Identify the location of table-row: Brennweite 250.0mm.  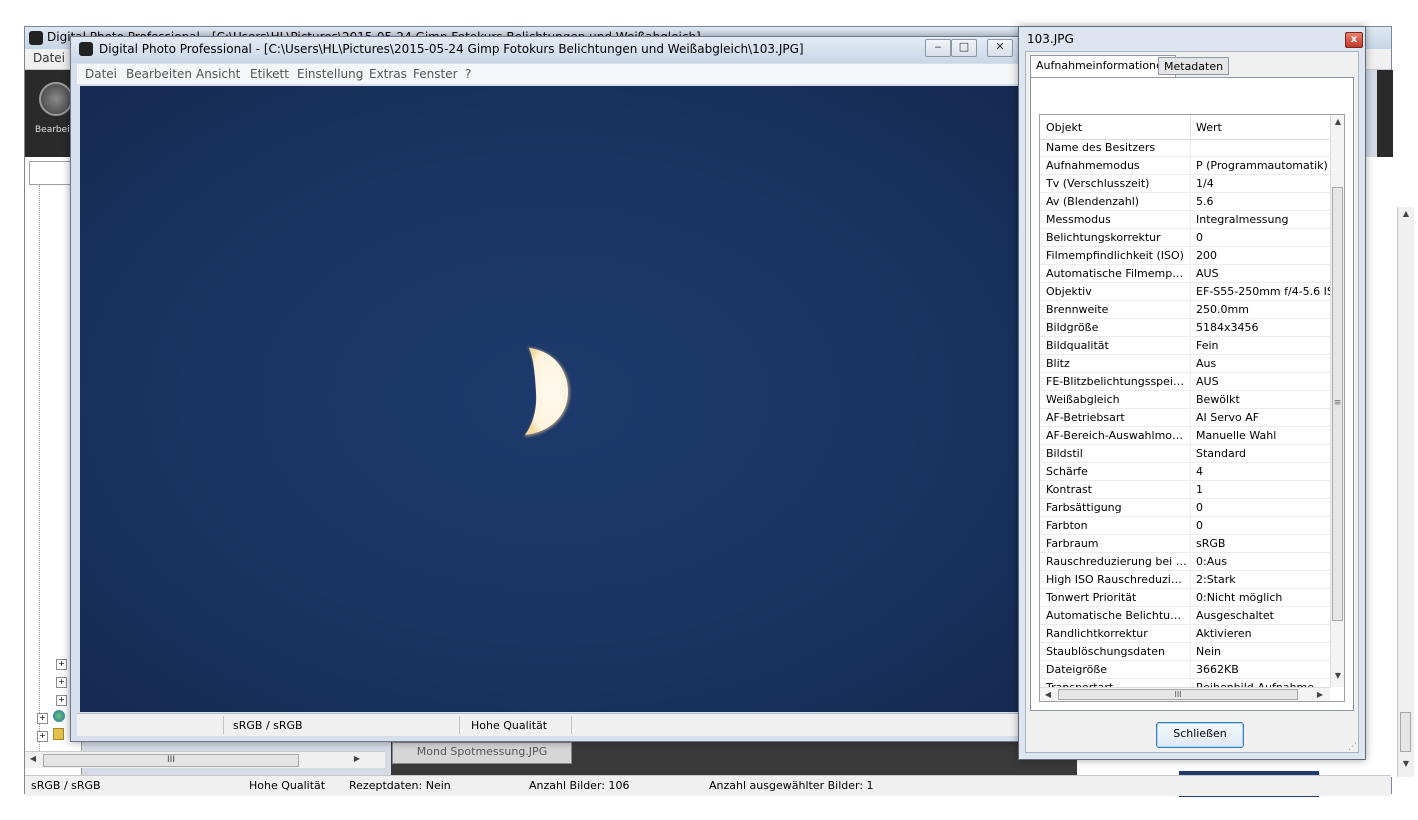
(1185, 310).